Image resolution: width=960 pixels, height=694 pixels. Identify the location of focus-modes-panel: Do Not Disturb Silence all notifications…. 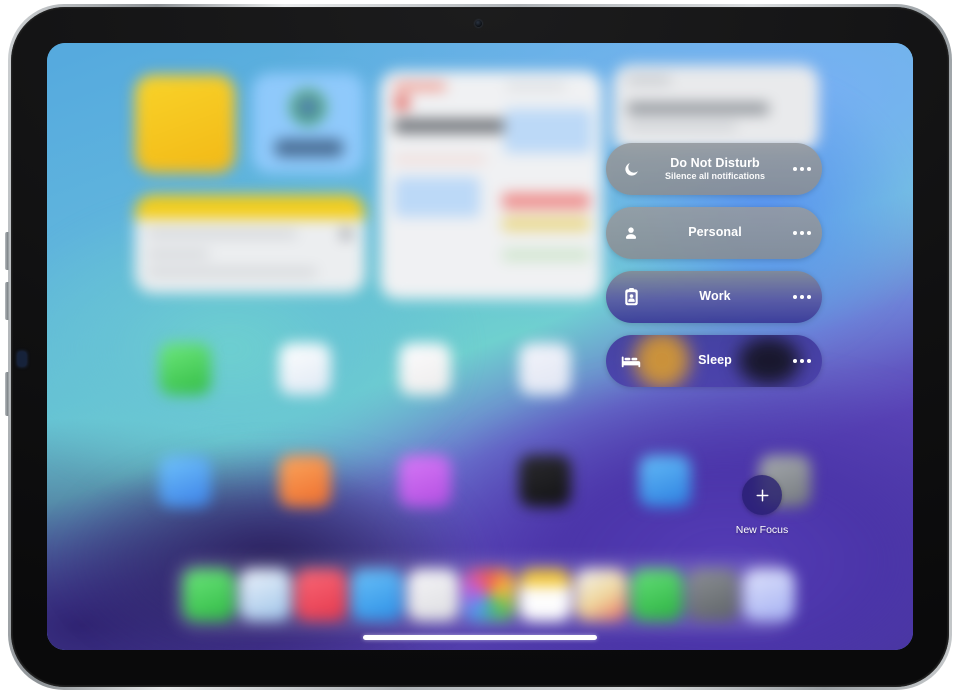
(716, 271).